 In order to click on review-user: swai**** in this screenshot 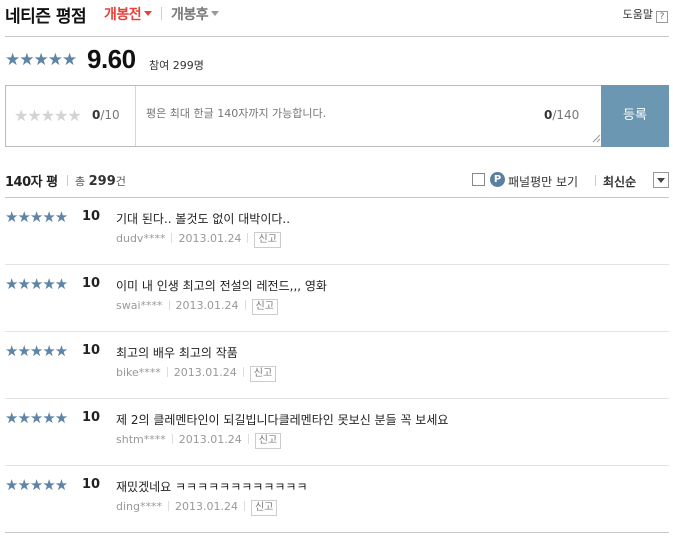, I will do `click(139, 305)`.